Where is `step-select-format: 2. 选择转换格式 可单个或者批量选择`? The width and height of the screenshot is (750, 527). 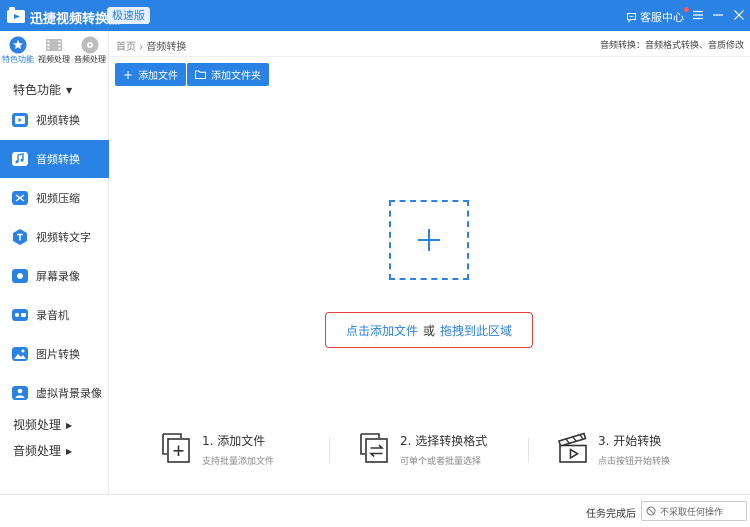 step-select-format: 2. 选择转换格式 可单个或者批量选择 is located at coordinates (433, 450).